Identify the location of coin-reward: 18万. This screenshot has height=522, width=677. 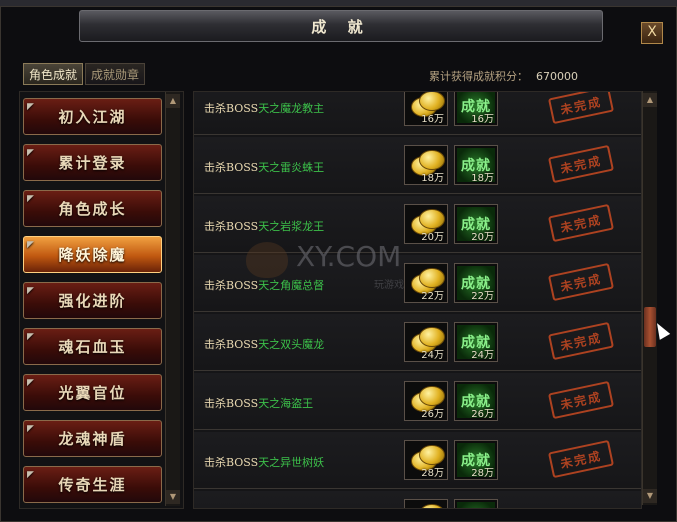
(426, 165).